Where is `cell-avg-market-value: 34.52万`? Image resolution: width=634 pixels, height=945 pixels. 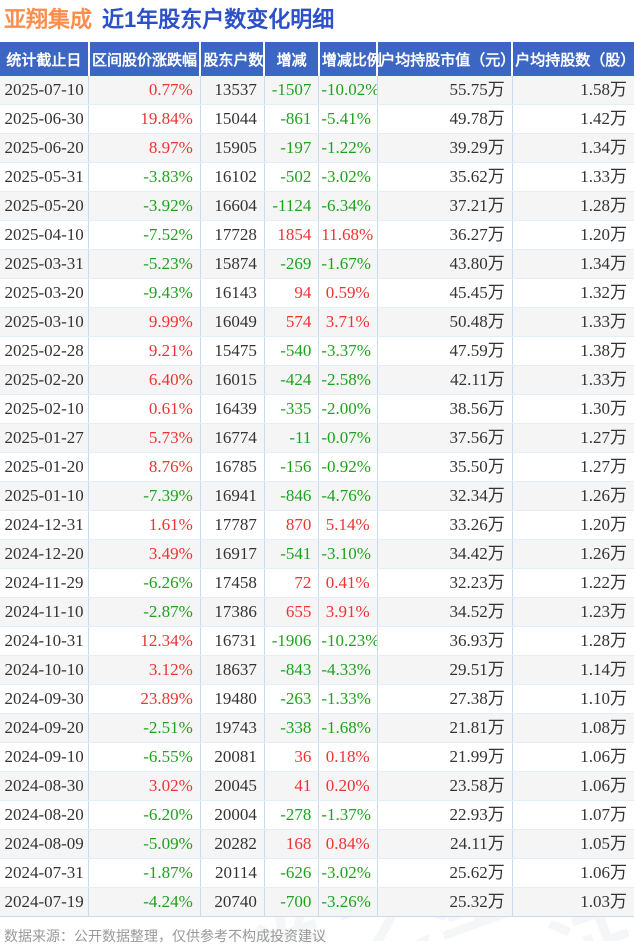 cell-avg-market-value: 34.52万 is located at coordinates (444, 612).